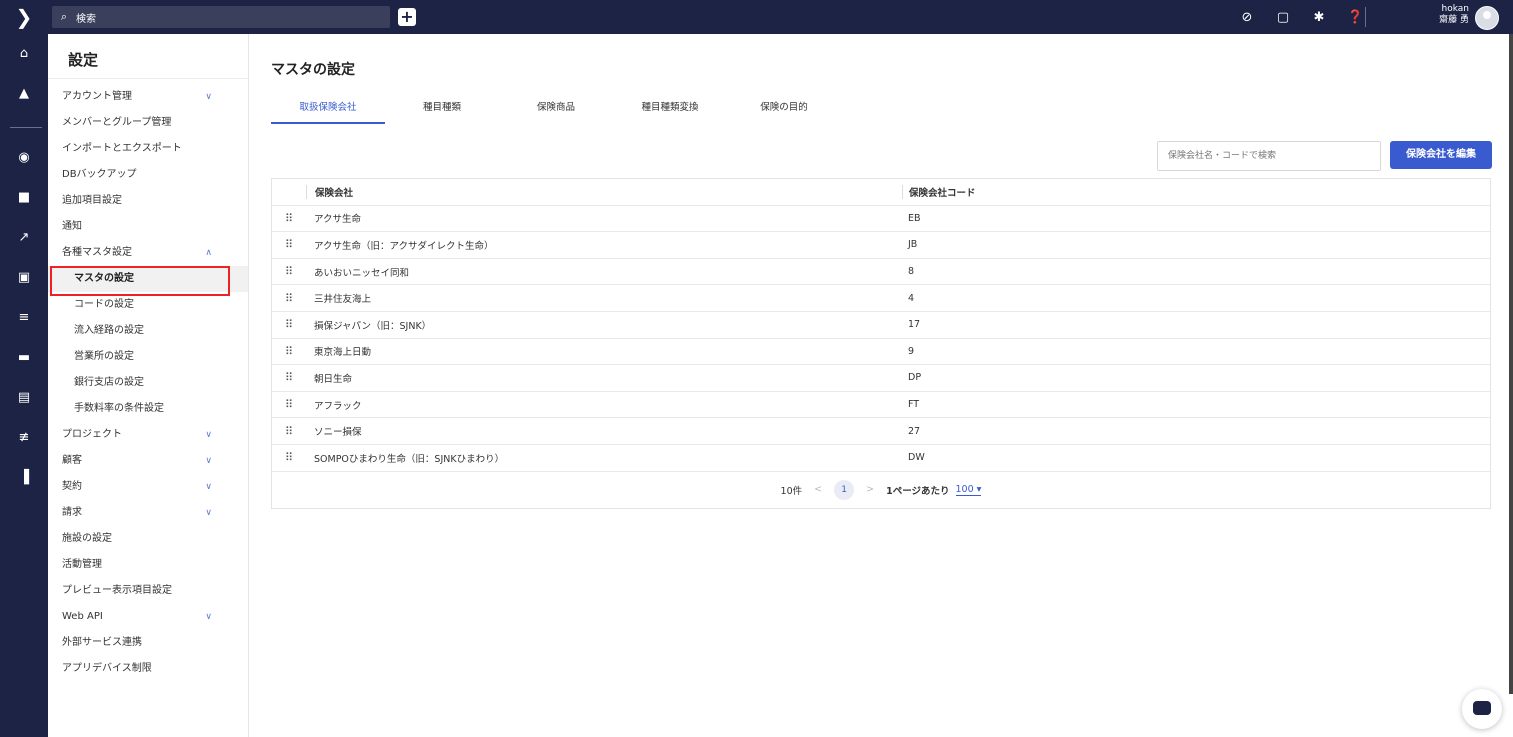 Image resolution: width=1513 pixels, height=737 pixels. I want to click on sidebar-item-offices: 営業所の設定, so click(148, 357).